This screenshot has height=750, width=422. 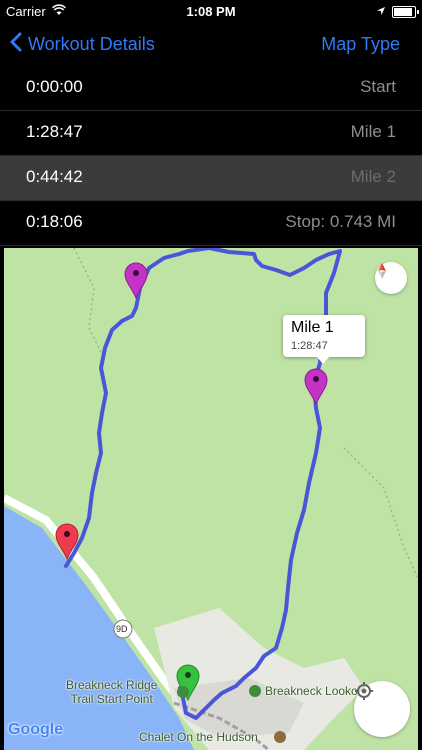 What do you see at coordinates (323, 360) in the screenshot?
I see `callout-tail` at bounding box center [323, 360].